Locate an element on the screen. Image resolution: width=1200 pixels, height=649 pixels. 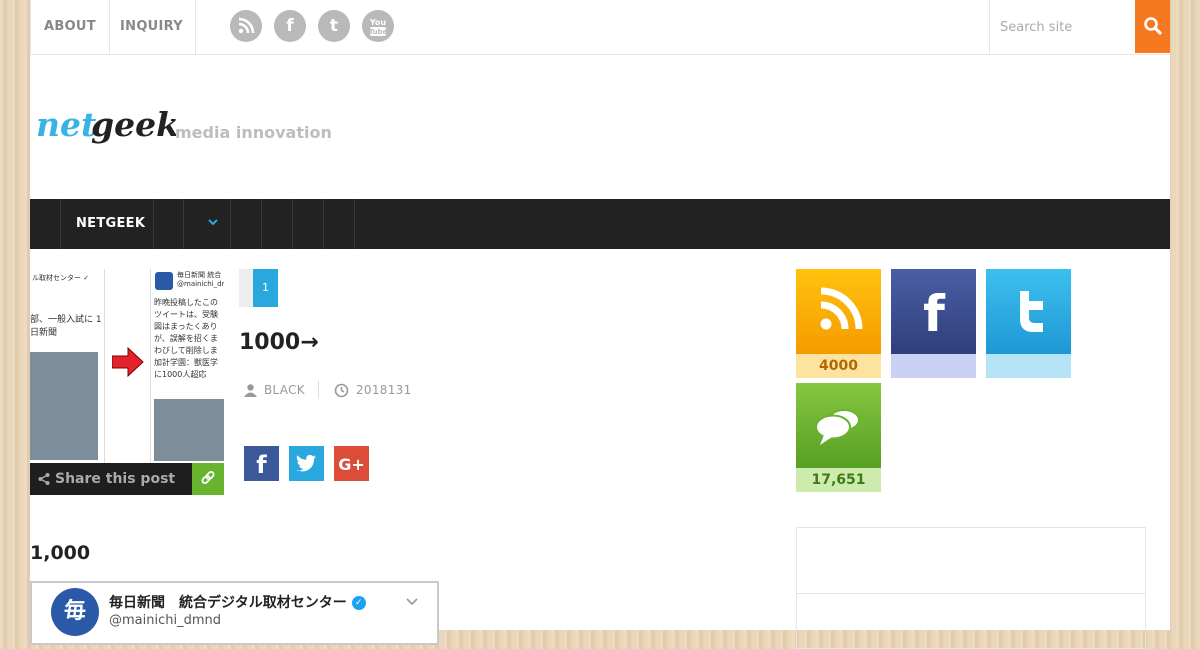
share-twitter-button is located at coordinates (306, 463).